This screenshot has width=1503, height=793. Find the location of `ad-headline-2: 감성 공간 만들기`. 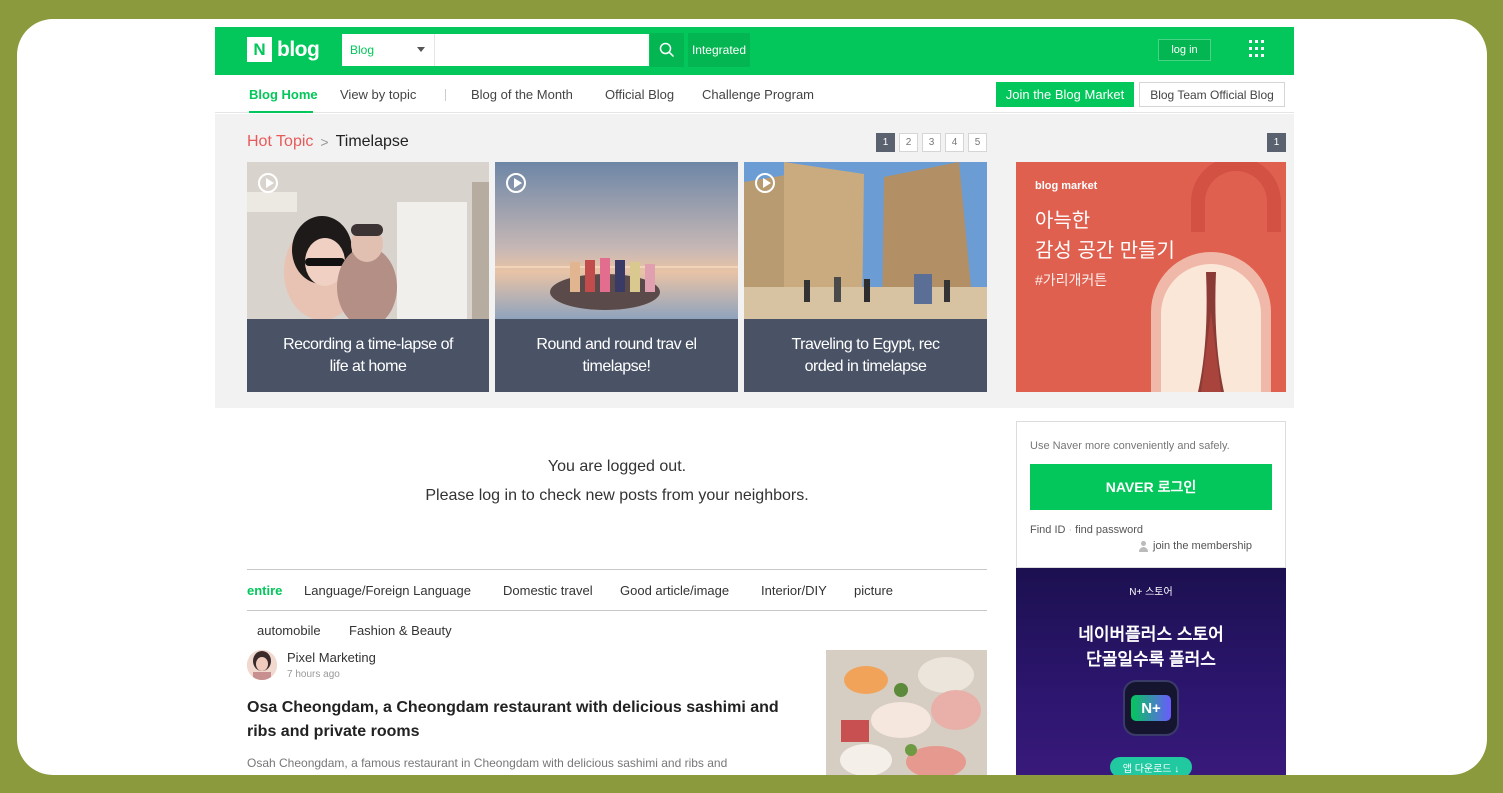

ad-headline-2: 감성 공간 만들기 is located at coordinates (1105, 251).